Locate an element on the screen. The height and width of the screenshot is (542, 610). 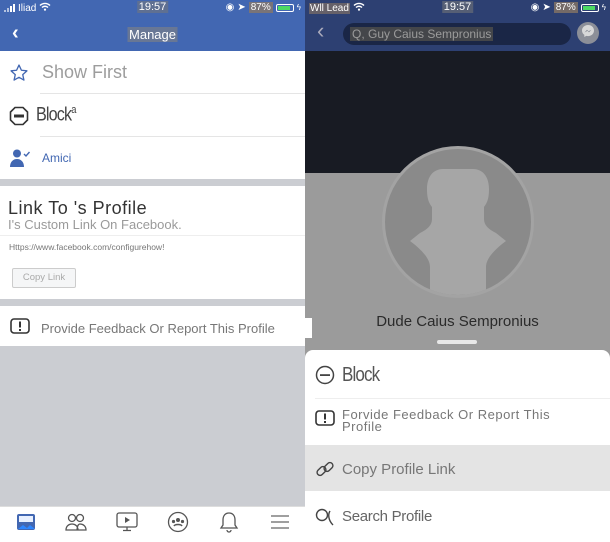
report-profile-option: Provide Feedback Or Report This Profile is located at coordinates (152, 326).